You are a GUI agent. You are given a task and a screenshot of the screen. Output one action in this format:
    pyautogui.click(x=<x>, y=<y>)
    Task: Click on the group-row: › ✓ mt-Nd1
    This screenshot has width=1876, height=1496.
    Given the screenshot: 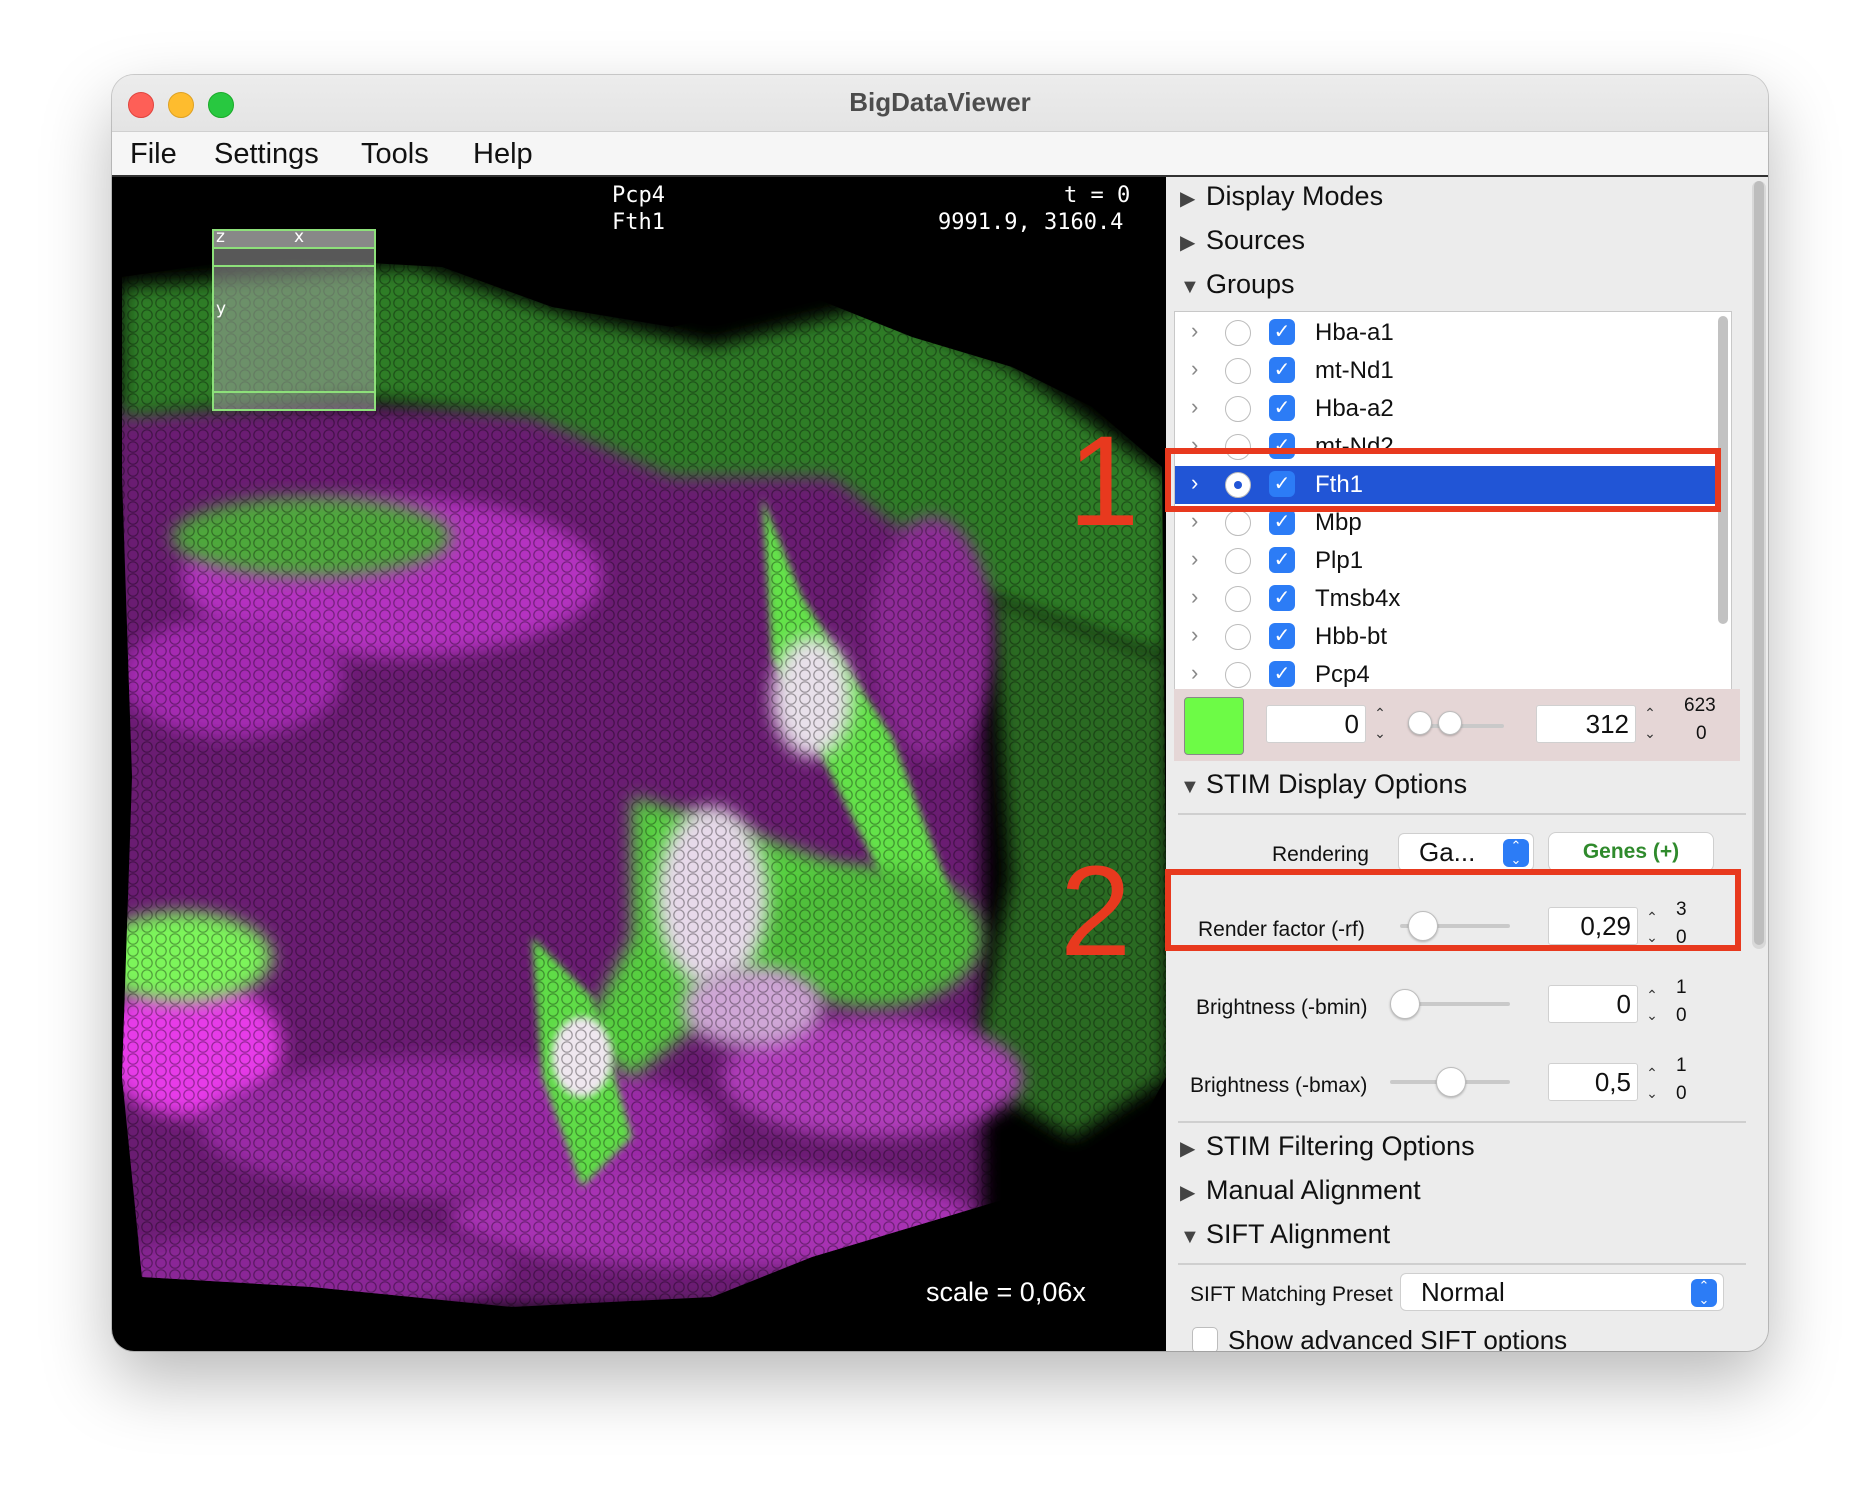 What is the action you would take?
    pyautogui.click(x=1445, y=371)
    